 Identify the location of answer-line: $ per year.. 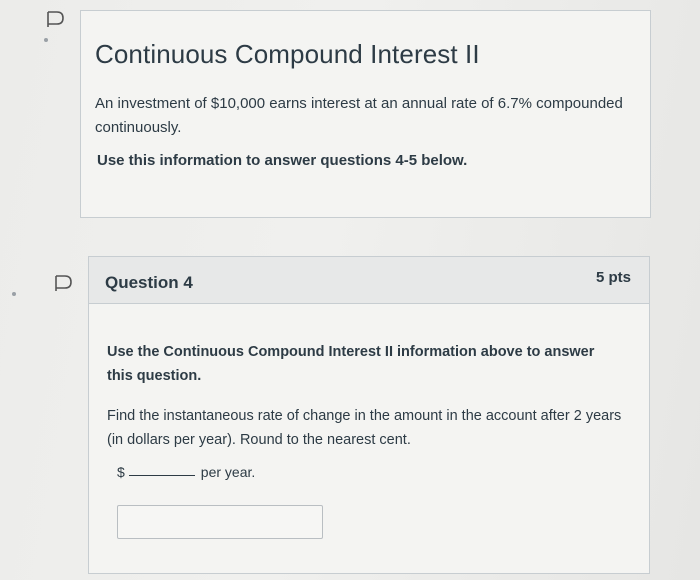
(374, 472).